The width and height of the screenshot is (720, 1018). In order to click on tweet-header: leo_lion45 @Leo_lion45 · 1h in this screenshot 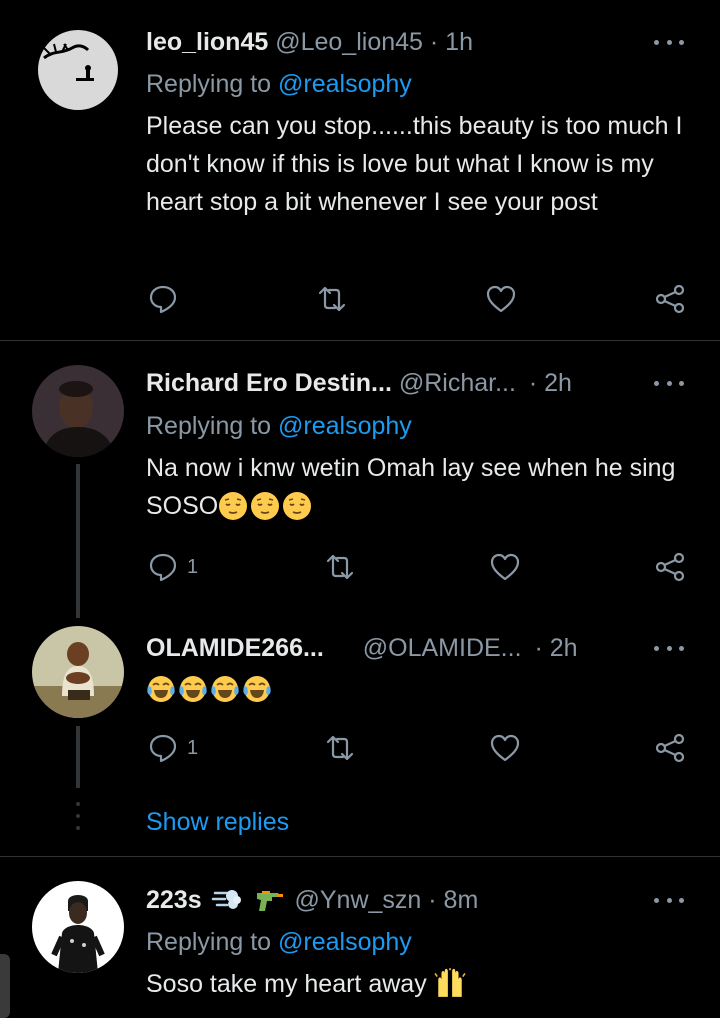, I will do `click(433, 42)`.